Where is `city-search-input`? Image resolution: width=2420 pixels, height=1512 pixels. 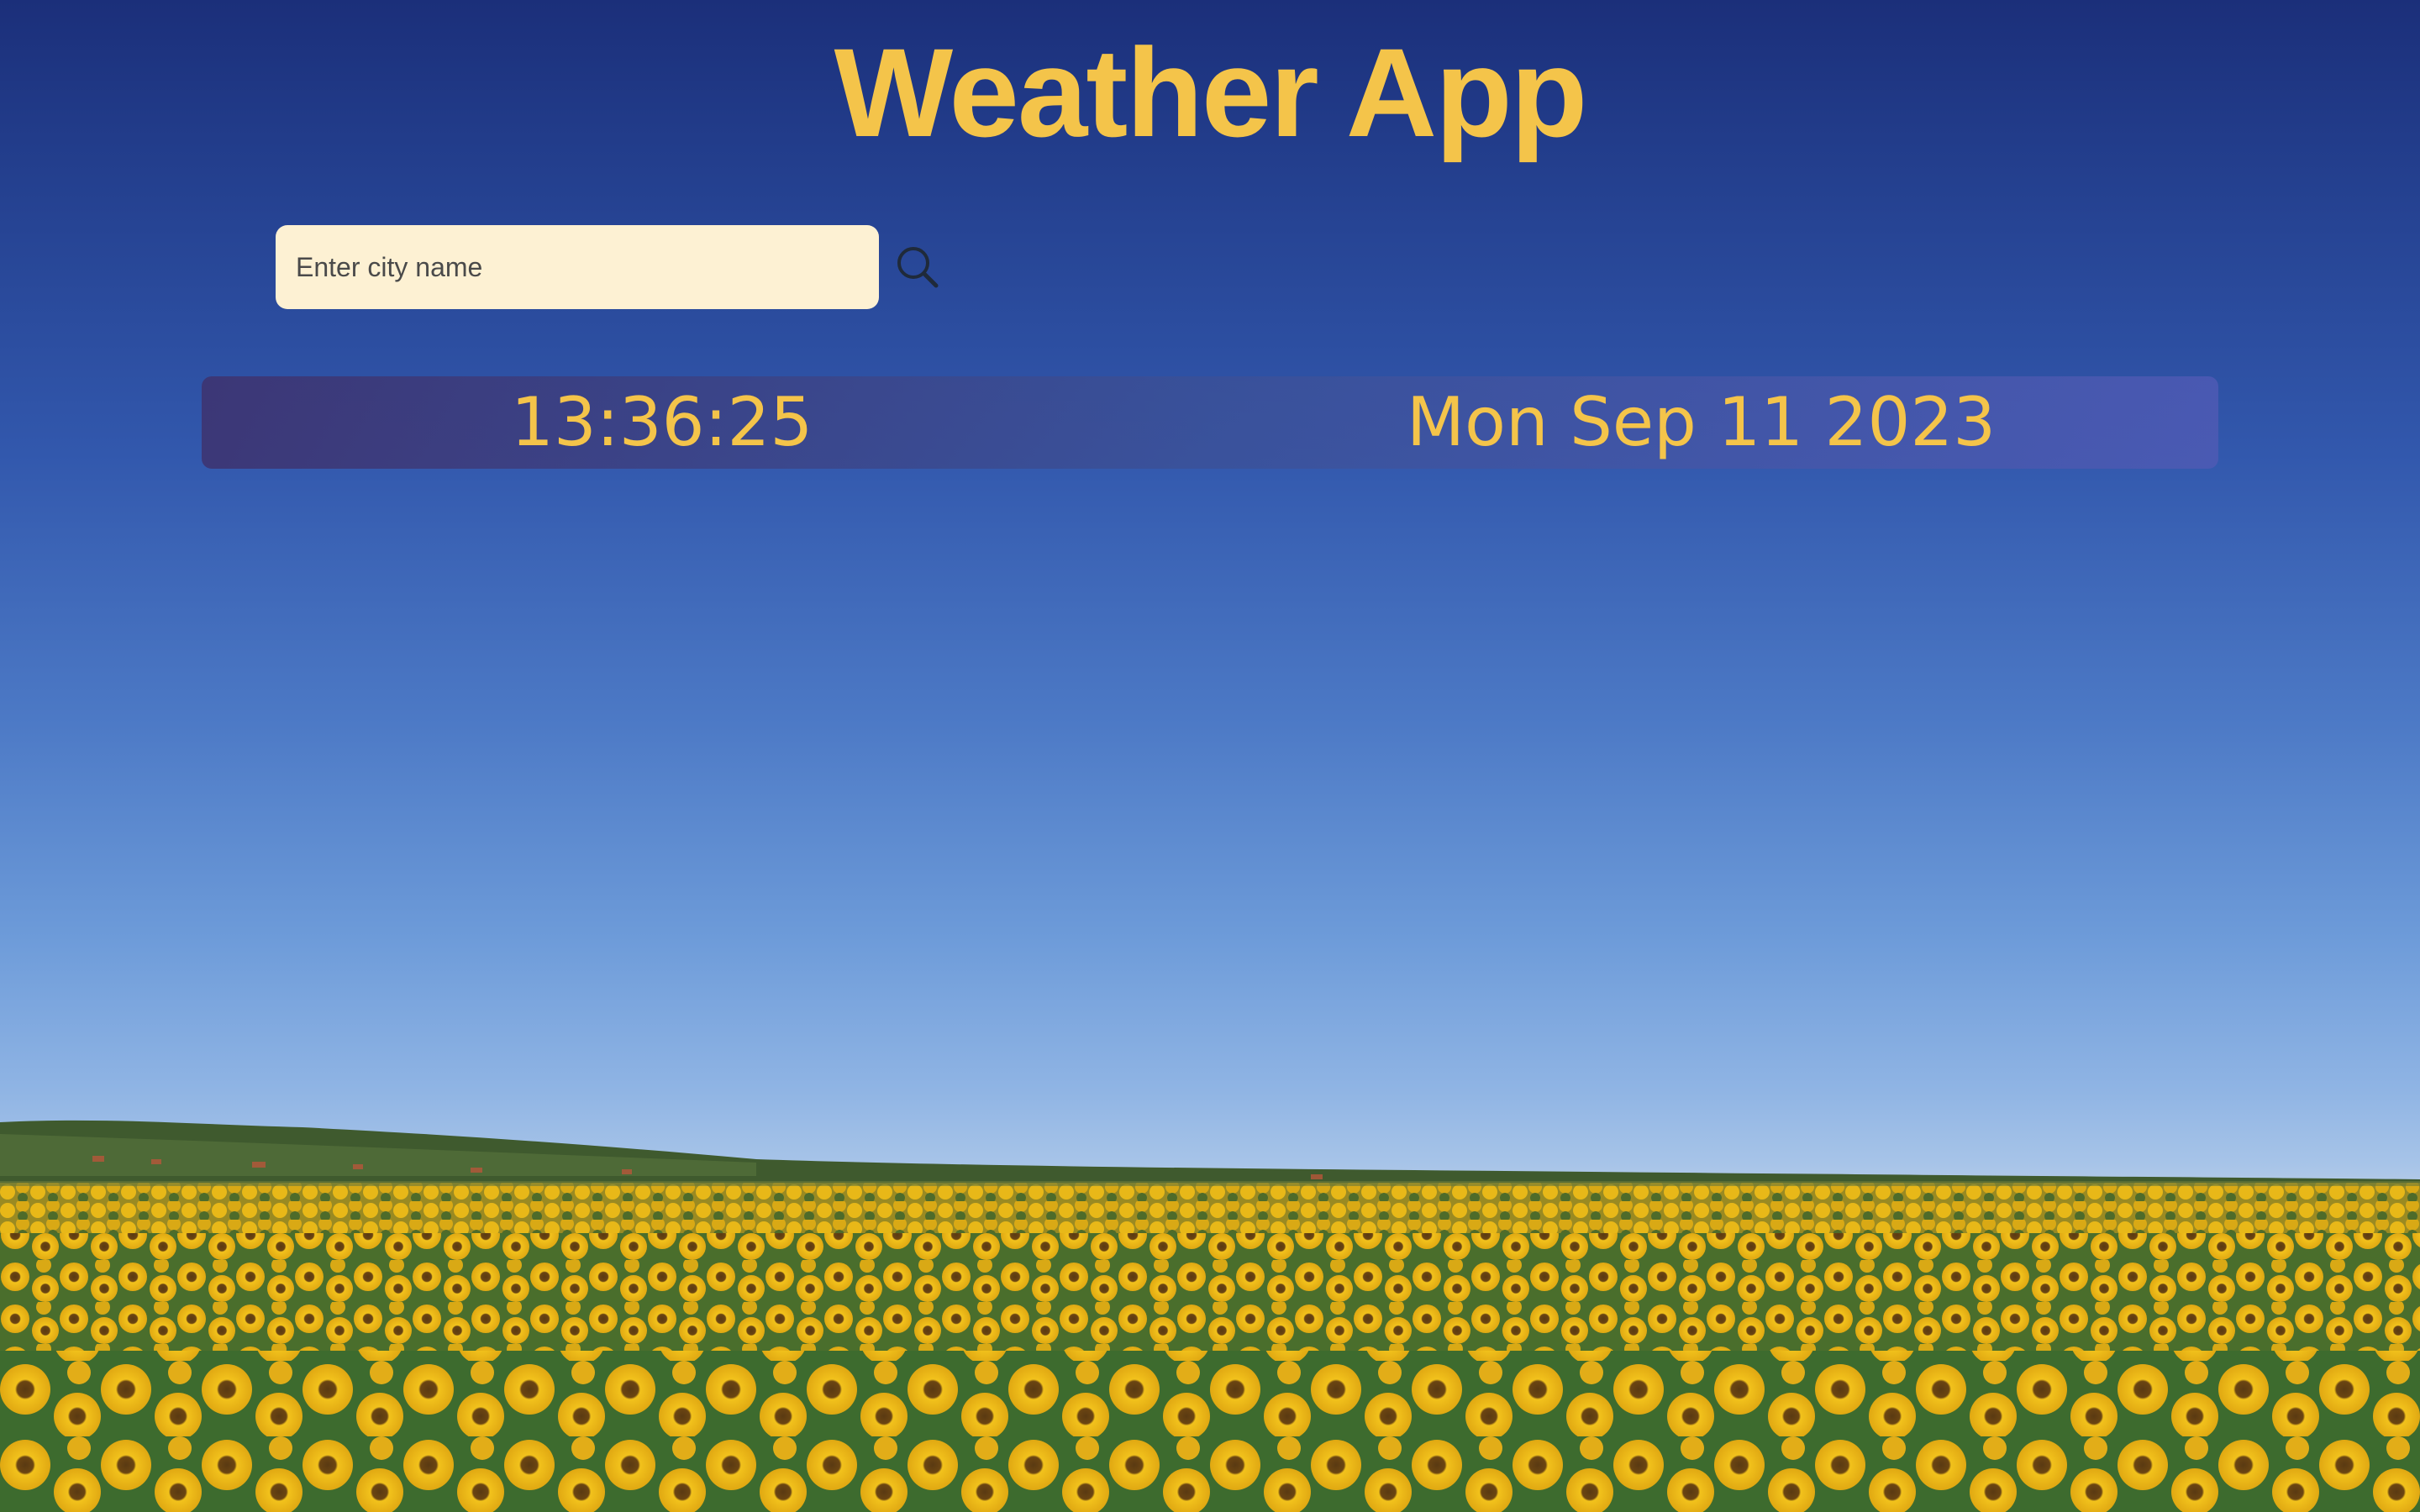 city-search-input is located at coordinates (577, 267).